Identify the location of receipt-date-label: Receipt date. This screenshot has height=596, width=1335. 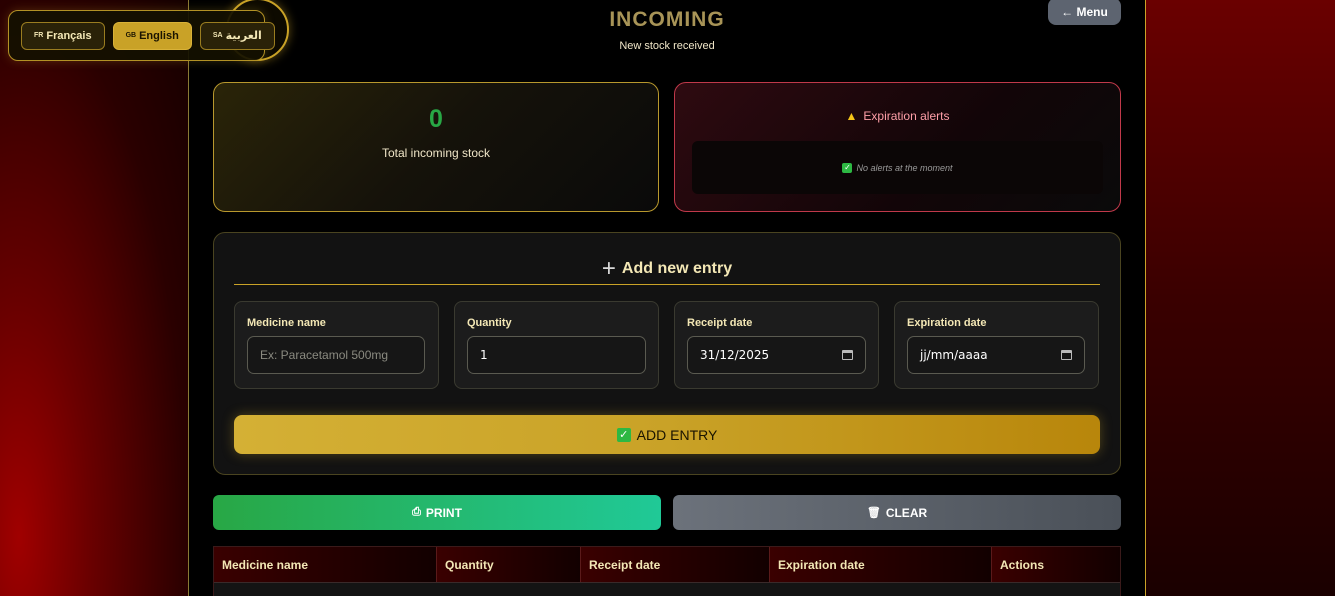
(720, 323).